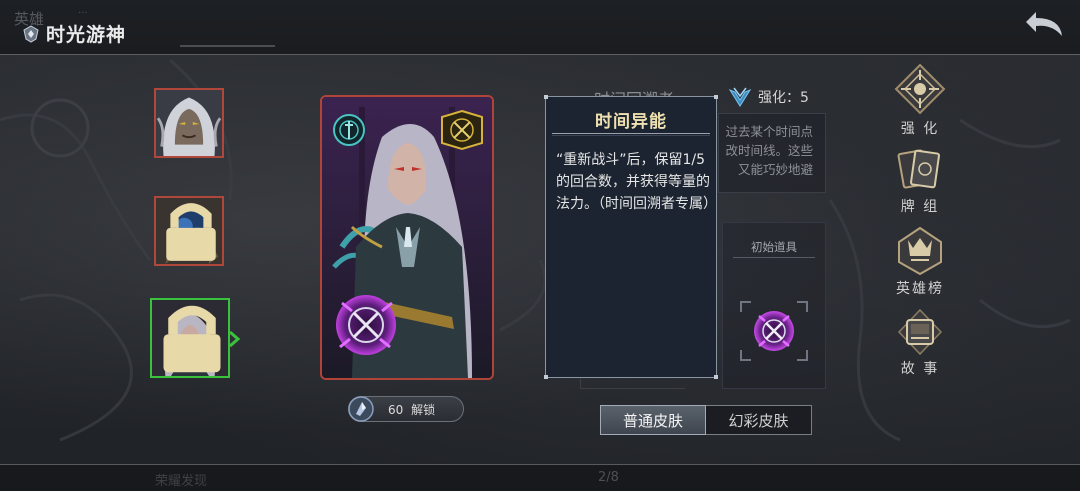  Describe the element at coordinates (349, 130) in the screenshot. I see `dagger-rune-icon` at that location.